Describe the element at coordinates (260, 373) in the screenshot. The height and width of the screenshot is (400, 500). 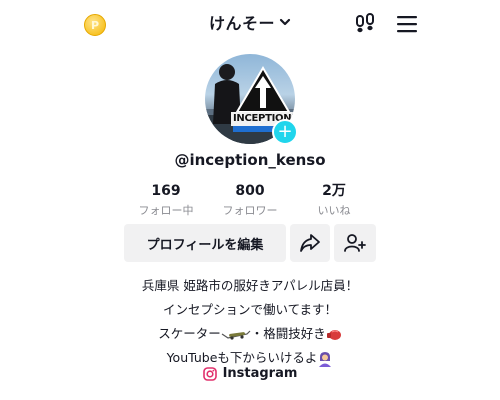
I see `instagram-label: Instagram` at that location.